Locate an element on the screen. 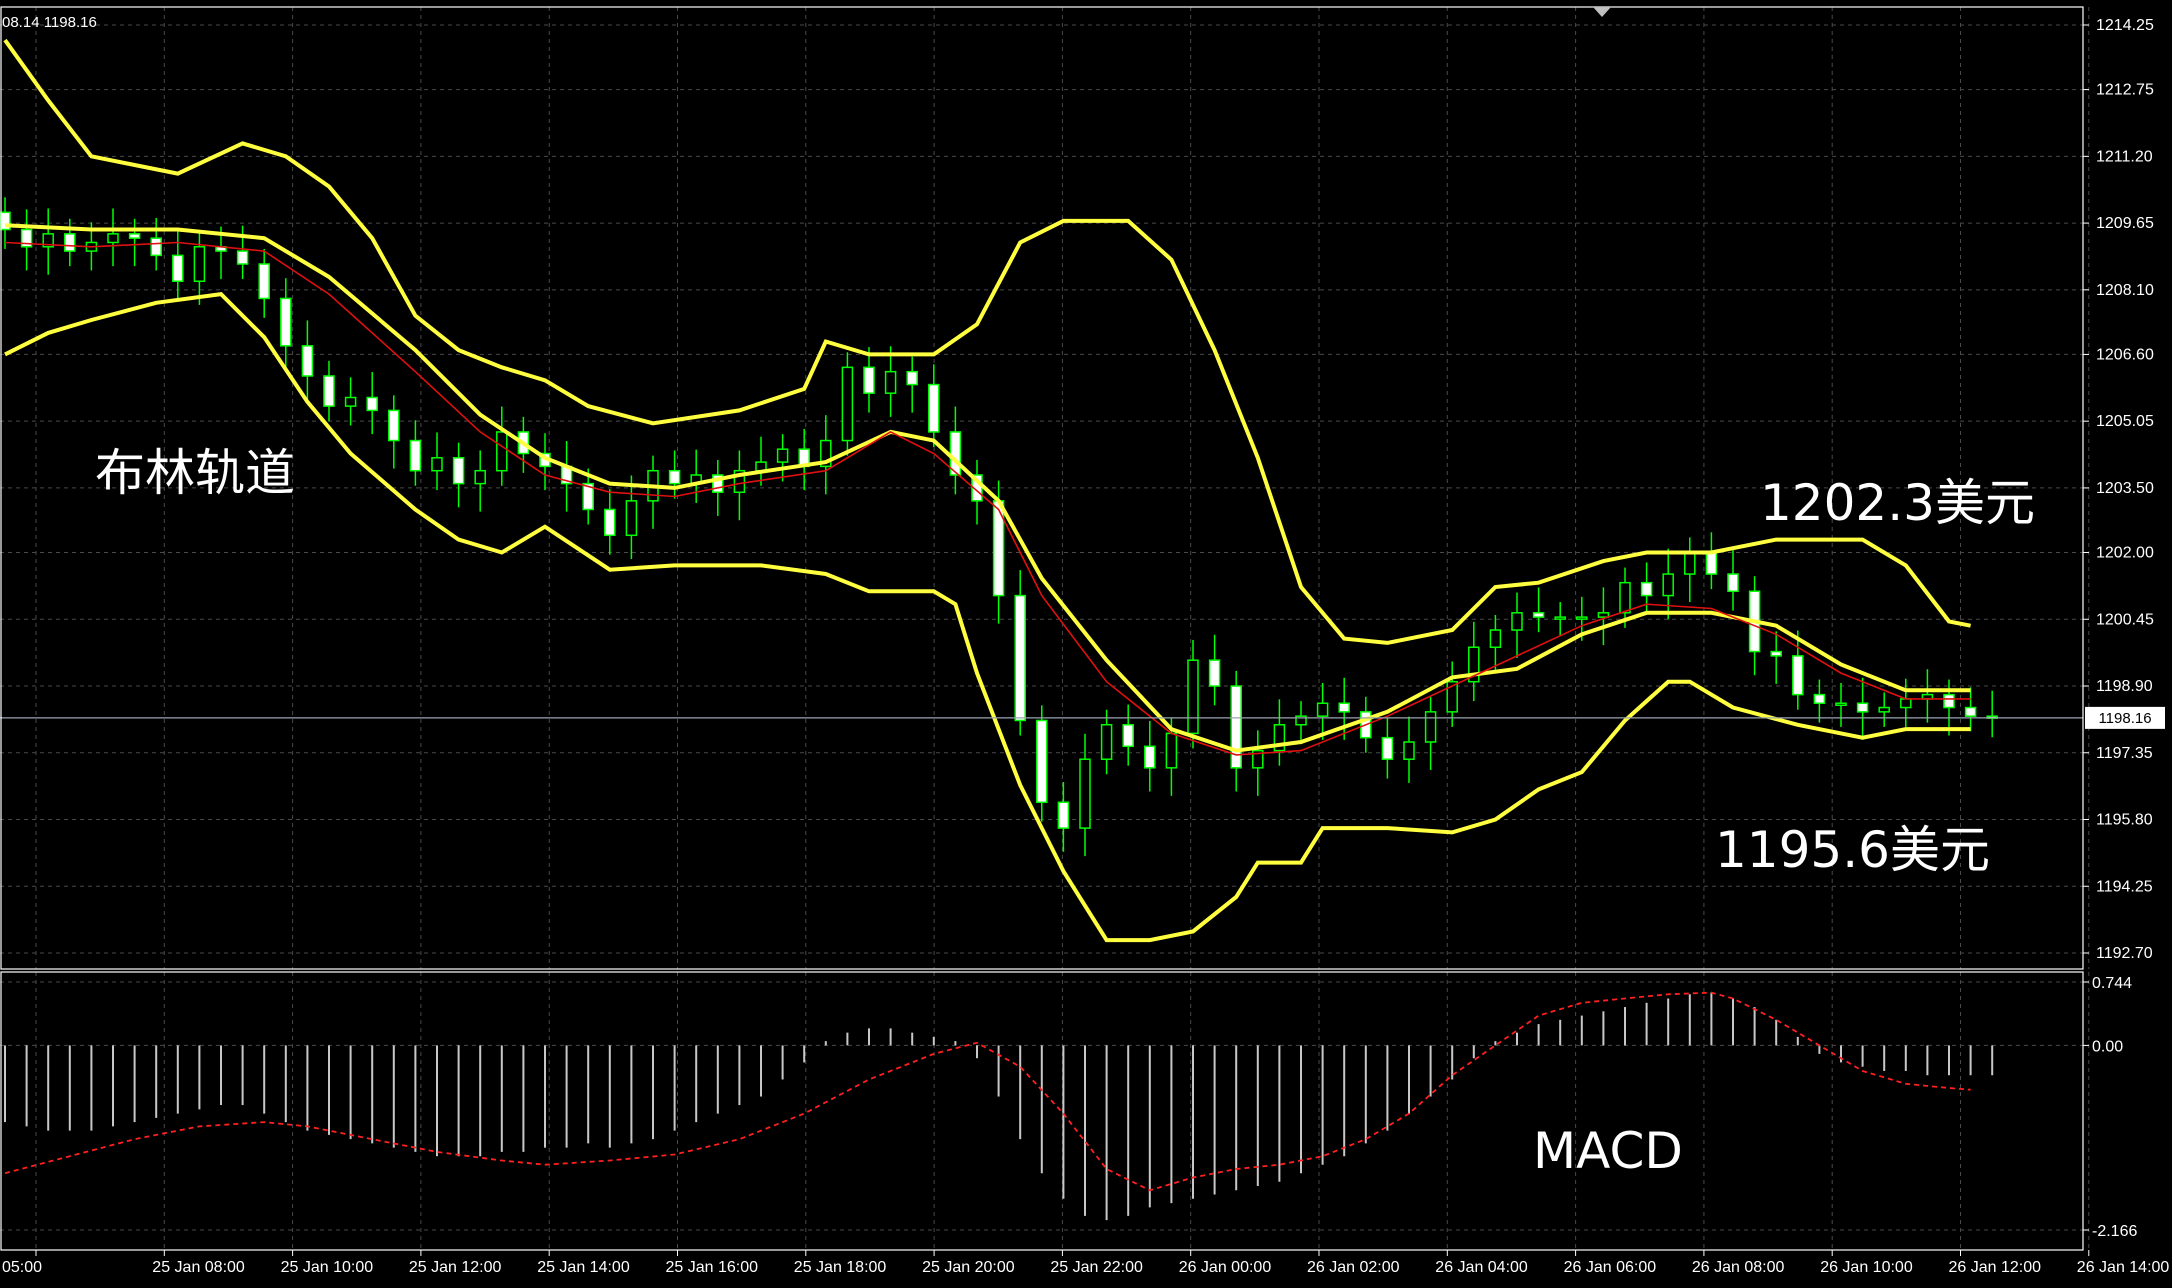 The width and height of the screenshot is (2172, 1288). current-price-box: 1198.16 is located at coordinates (2125, 717).